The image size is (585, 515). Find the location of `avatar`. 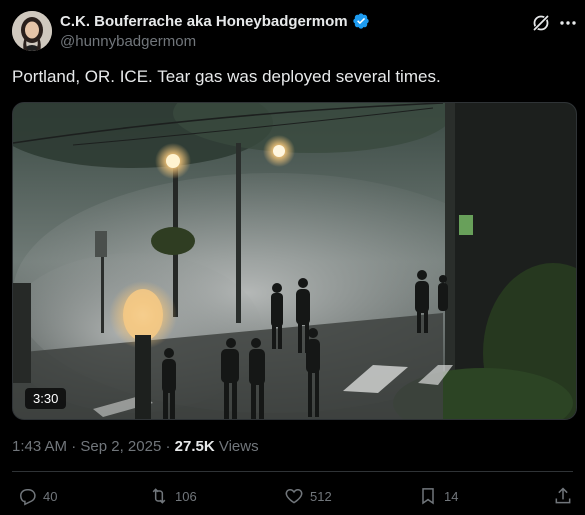

avatar is located at coordinates (32, 31).